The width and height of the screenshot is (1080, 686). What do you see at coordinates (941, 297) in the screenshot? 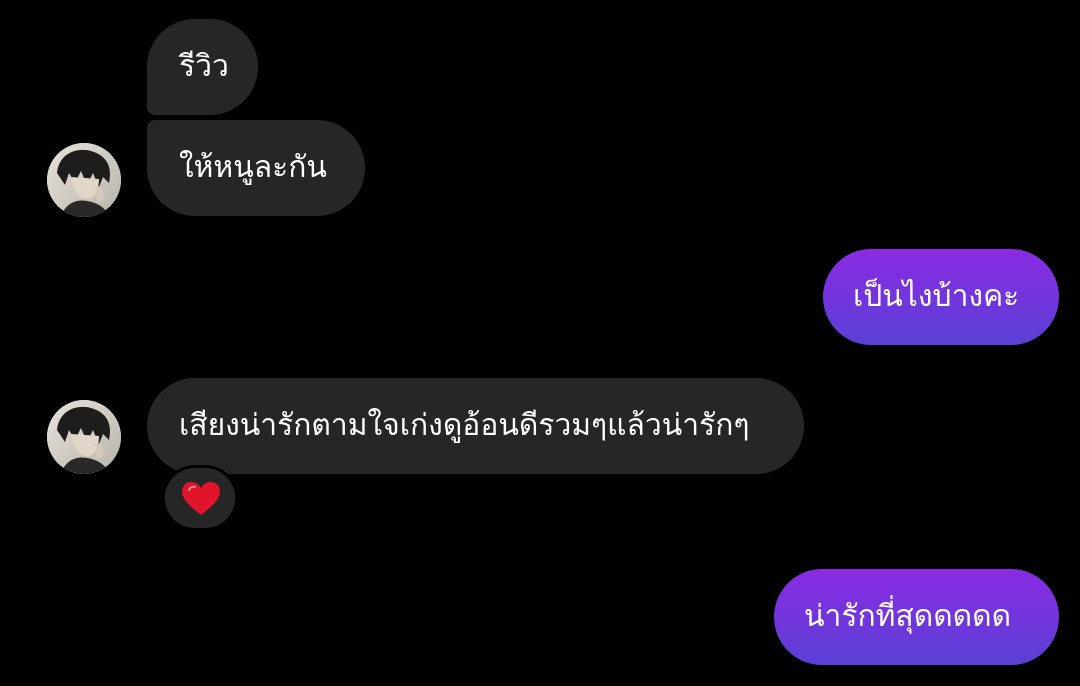
I see `message-bubble-outgoing: เป็นไงบ้างคะ` at bounding box center [941, 297].